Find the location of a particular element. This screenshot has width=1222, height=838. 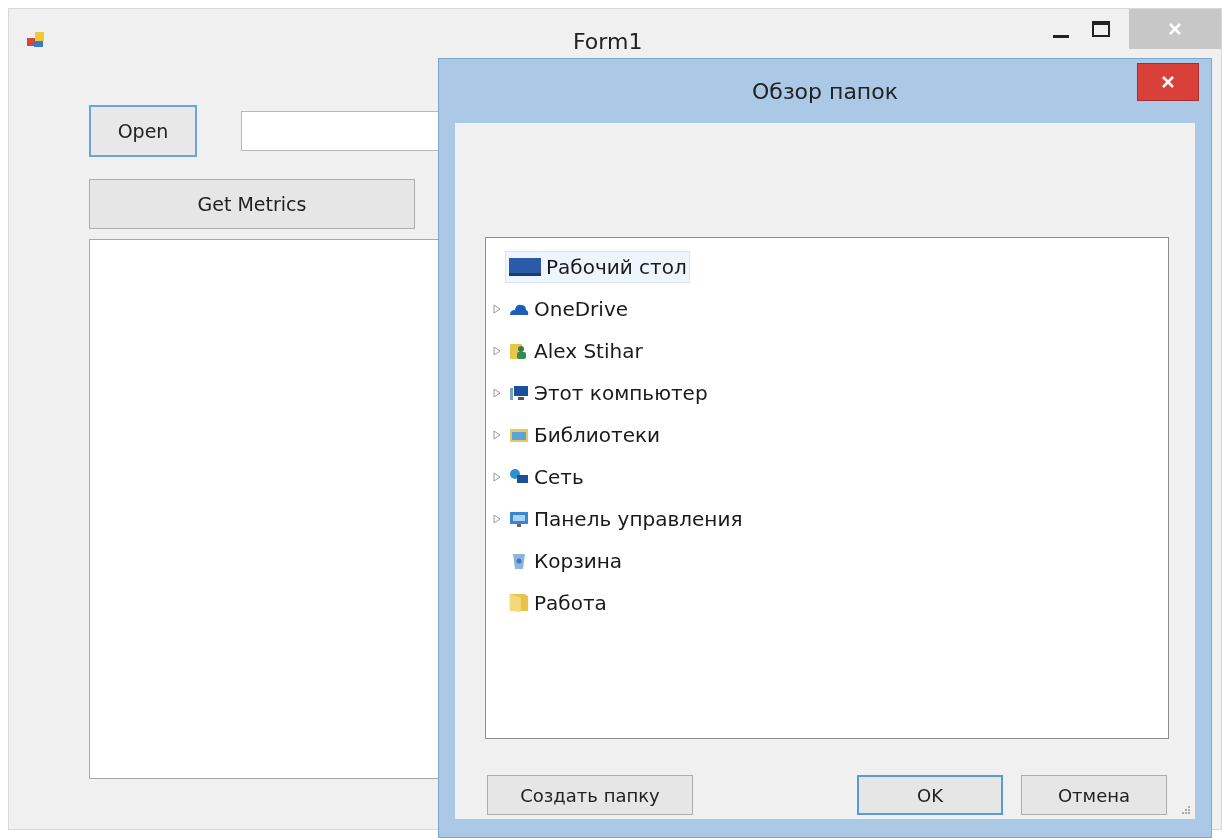

tree-item: Корзина is located at coordinates (565, 561).